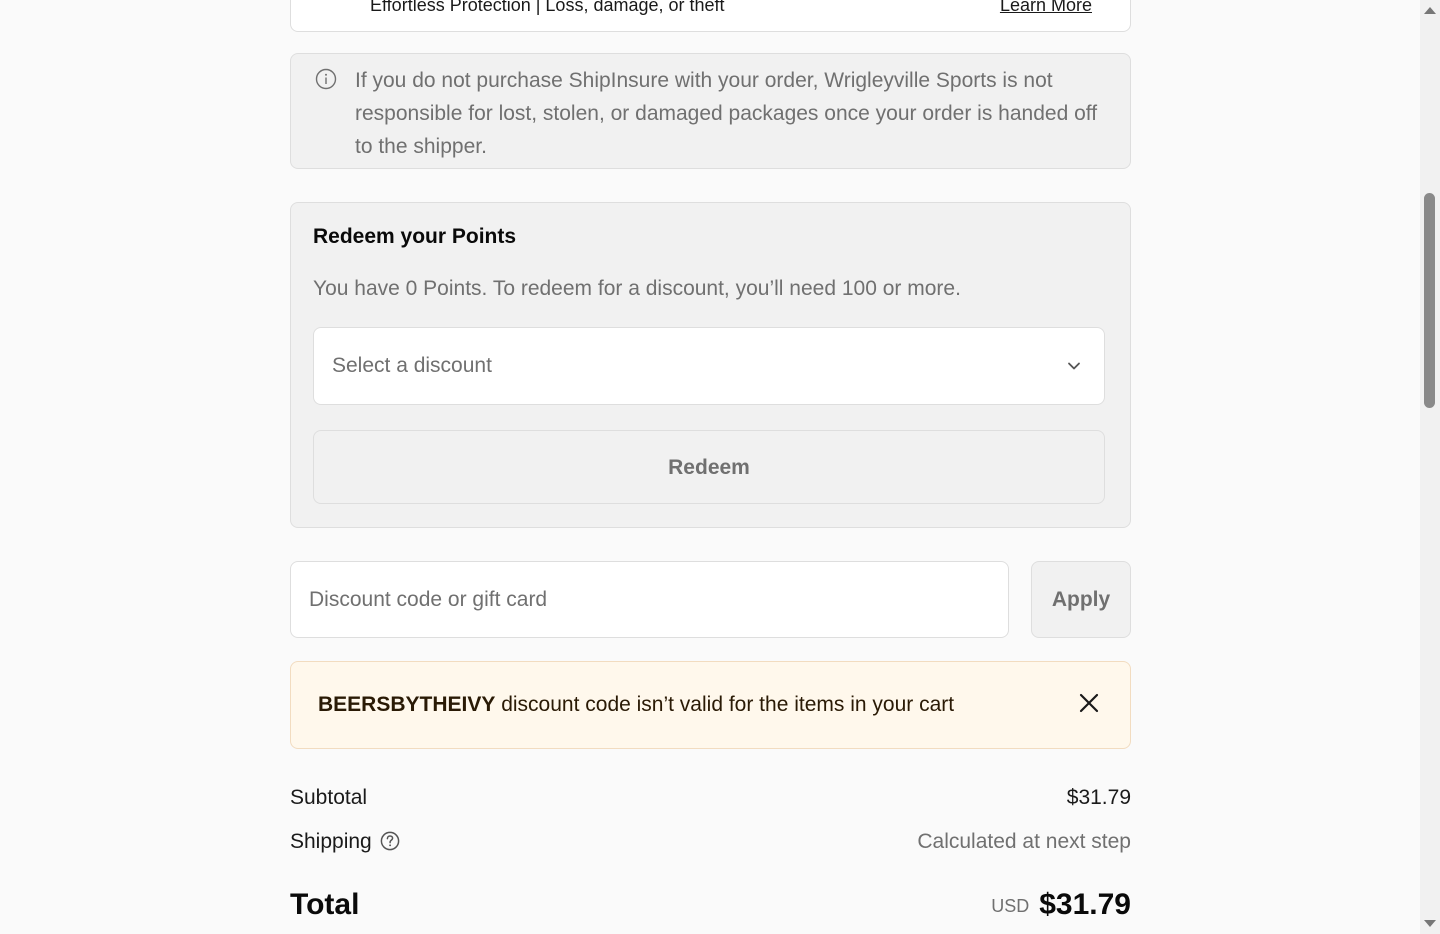 The image size is (1440, 934). Describe the element at coordinates (1081, 599) in the screenshot. I see `apply-button: Apply` at that location.